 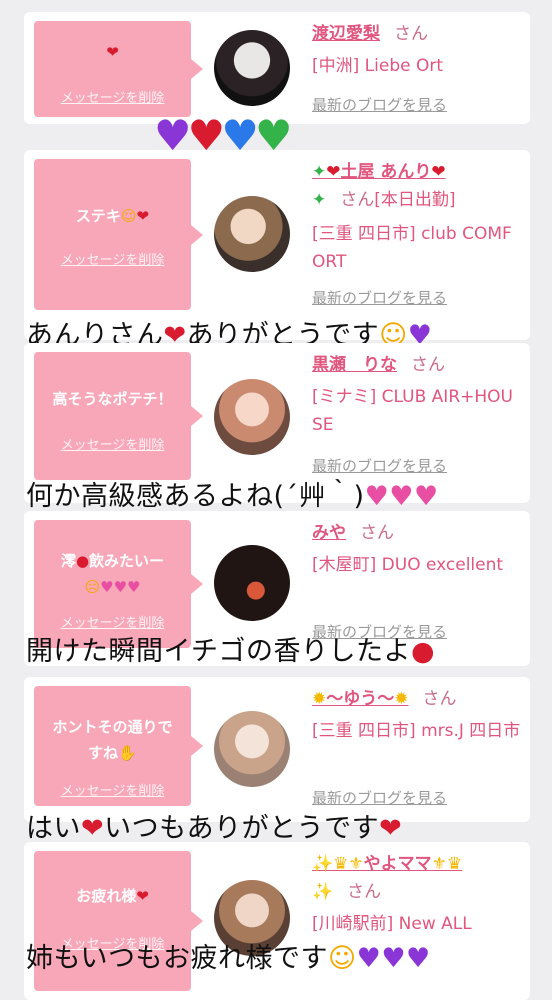 I want to click on message-bubble: ホントその通りで すね✋ メッセージを削除, so click(x=118, y=746).